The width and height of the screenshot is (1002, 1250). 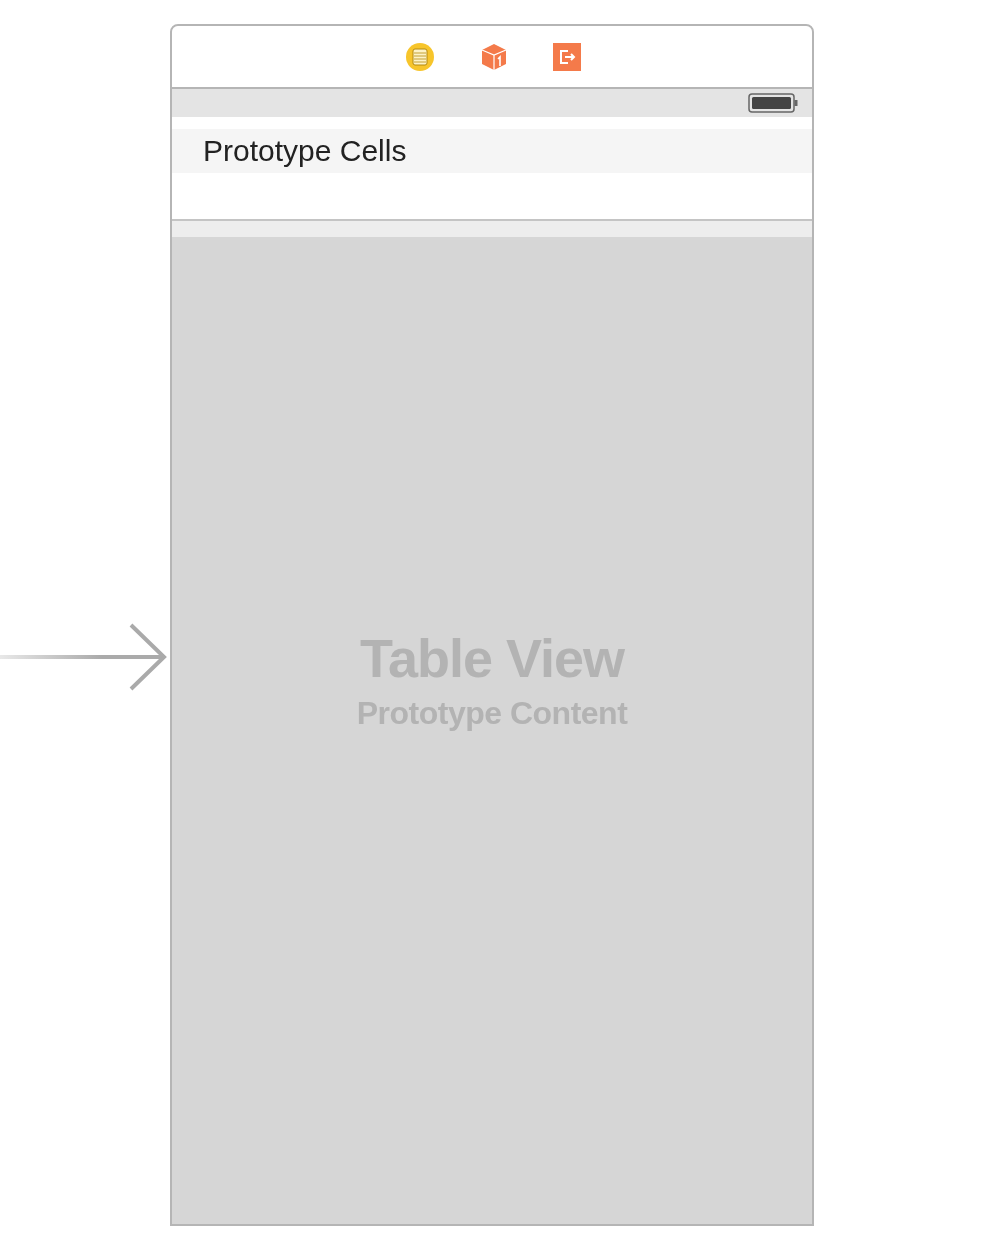 What do you see at coordinates (492, 197) in the screenshot?
I see `prototype-cell` at bounding box center [492, 197].